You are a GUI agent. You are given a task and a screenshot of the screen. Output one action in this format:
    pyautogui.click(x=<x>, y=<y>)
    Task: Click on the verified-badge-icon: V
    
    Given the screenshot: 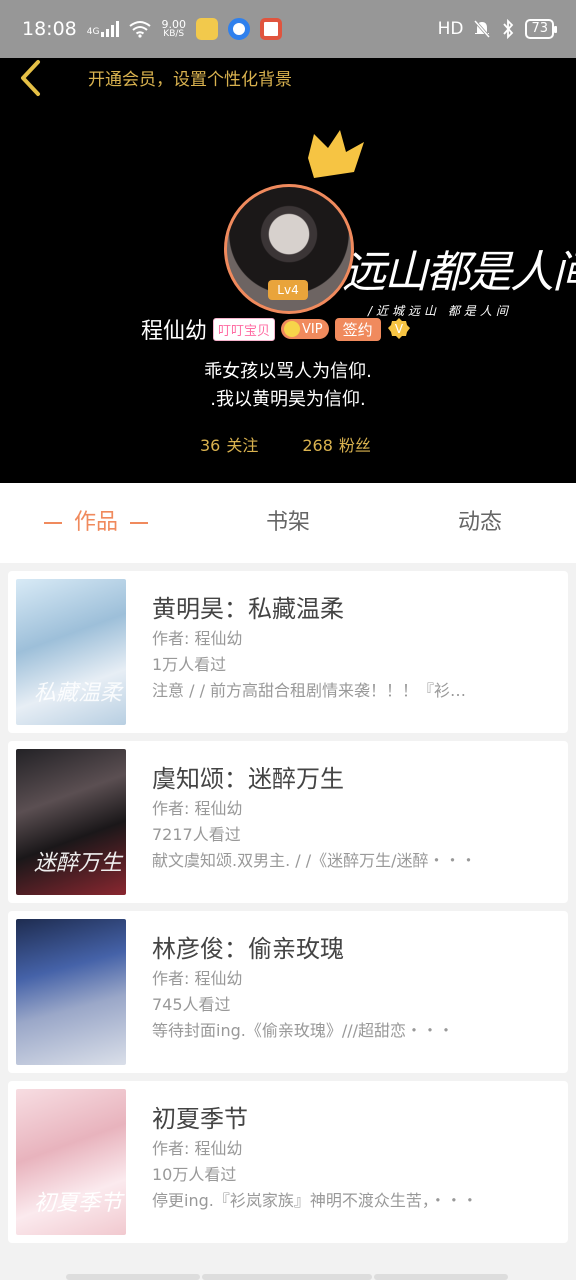 What is the action you would take?
    pyautogui.click(x=399, y=329)
    